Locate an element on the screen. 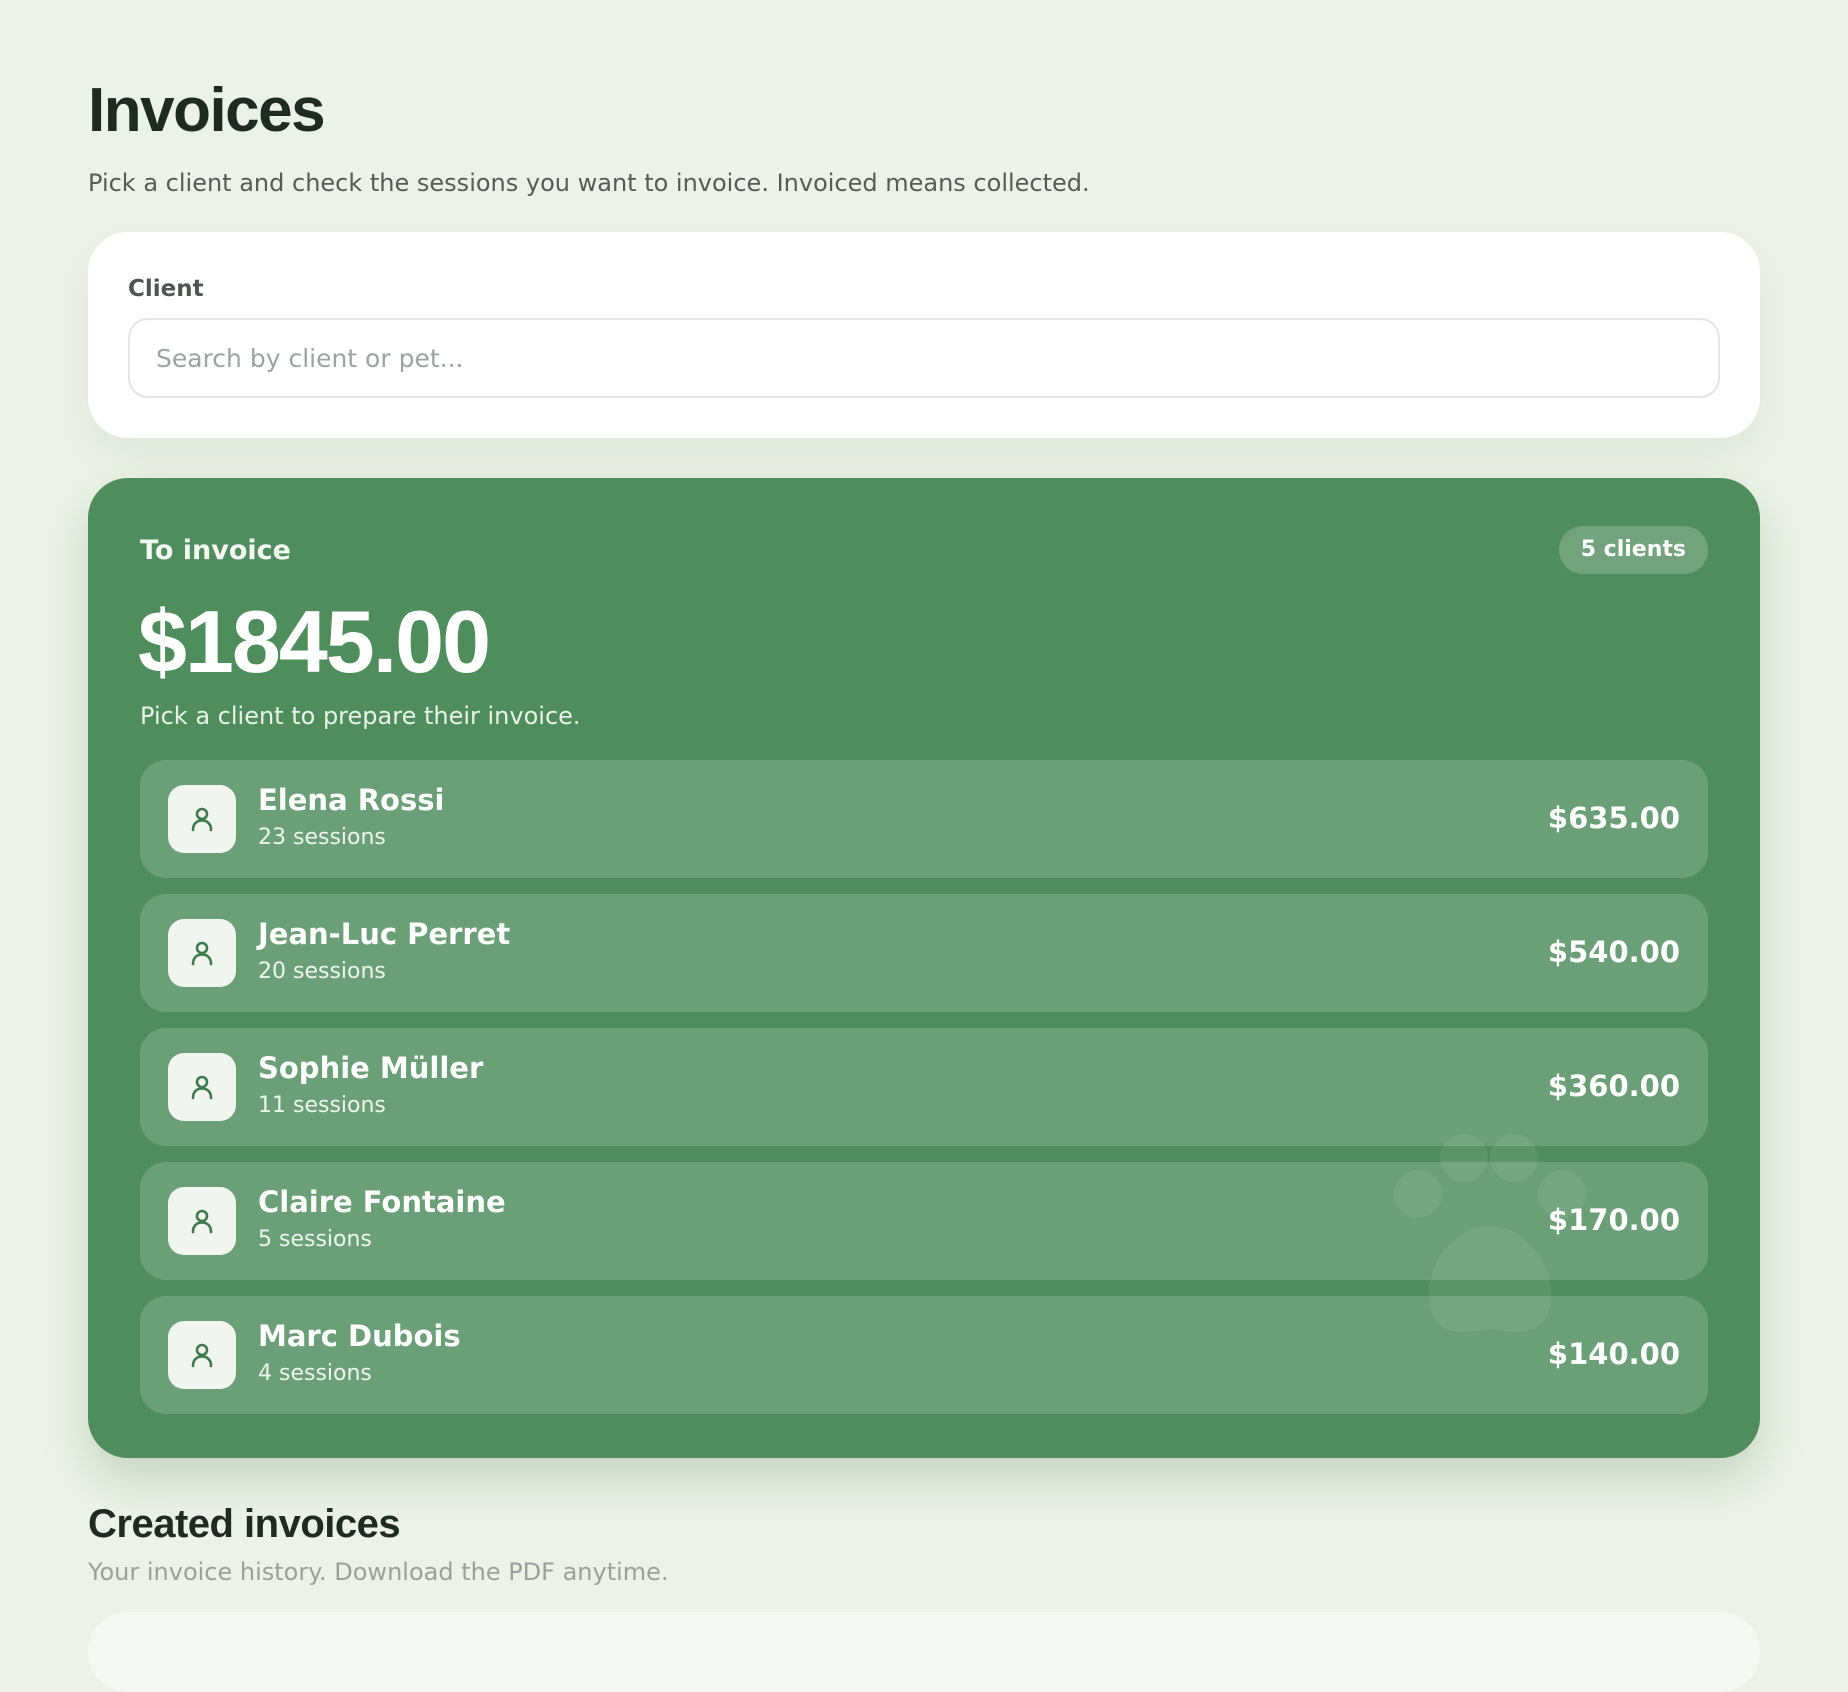 This screenshot has width=1848, height=1692. client-amount: $635.00 is located at coordinates (1613, 818).